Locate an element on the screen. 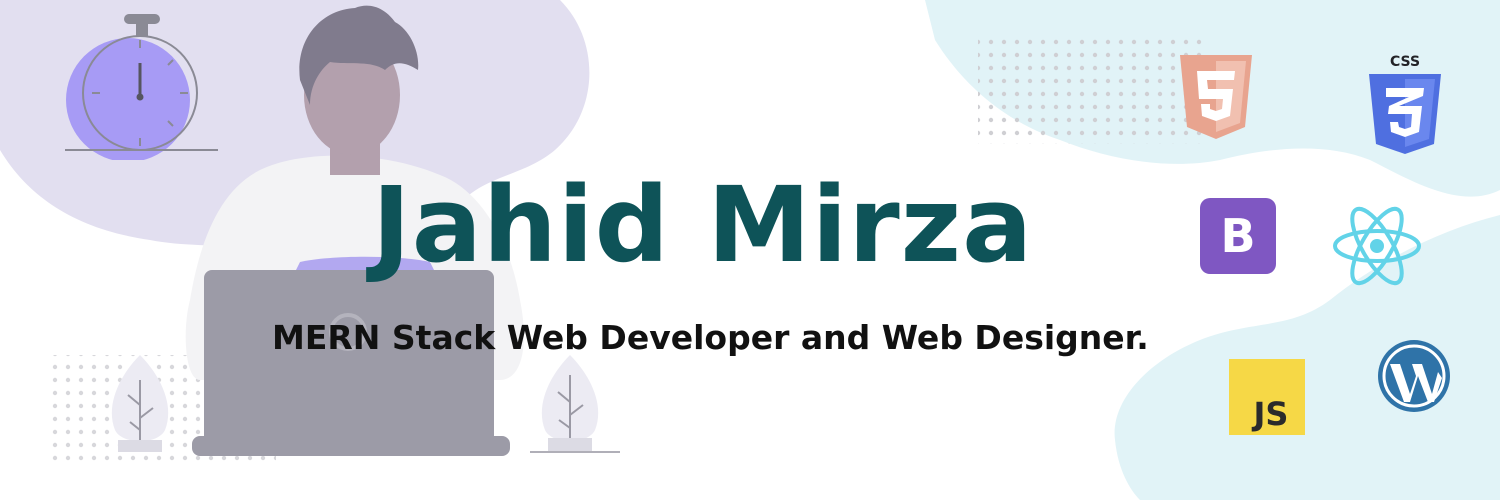  bootstrap-logo-label: B is located at coordinates (1237, 236).